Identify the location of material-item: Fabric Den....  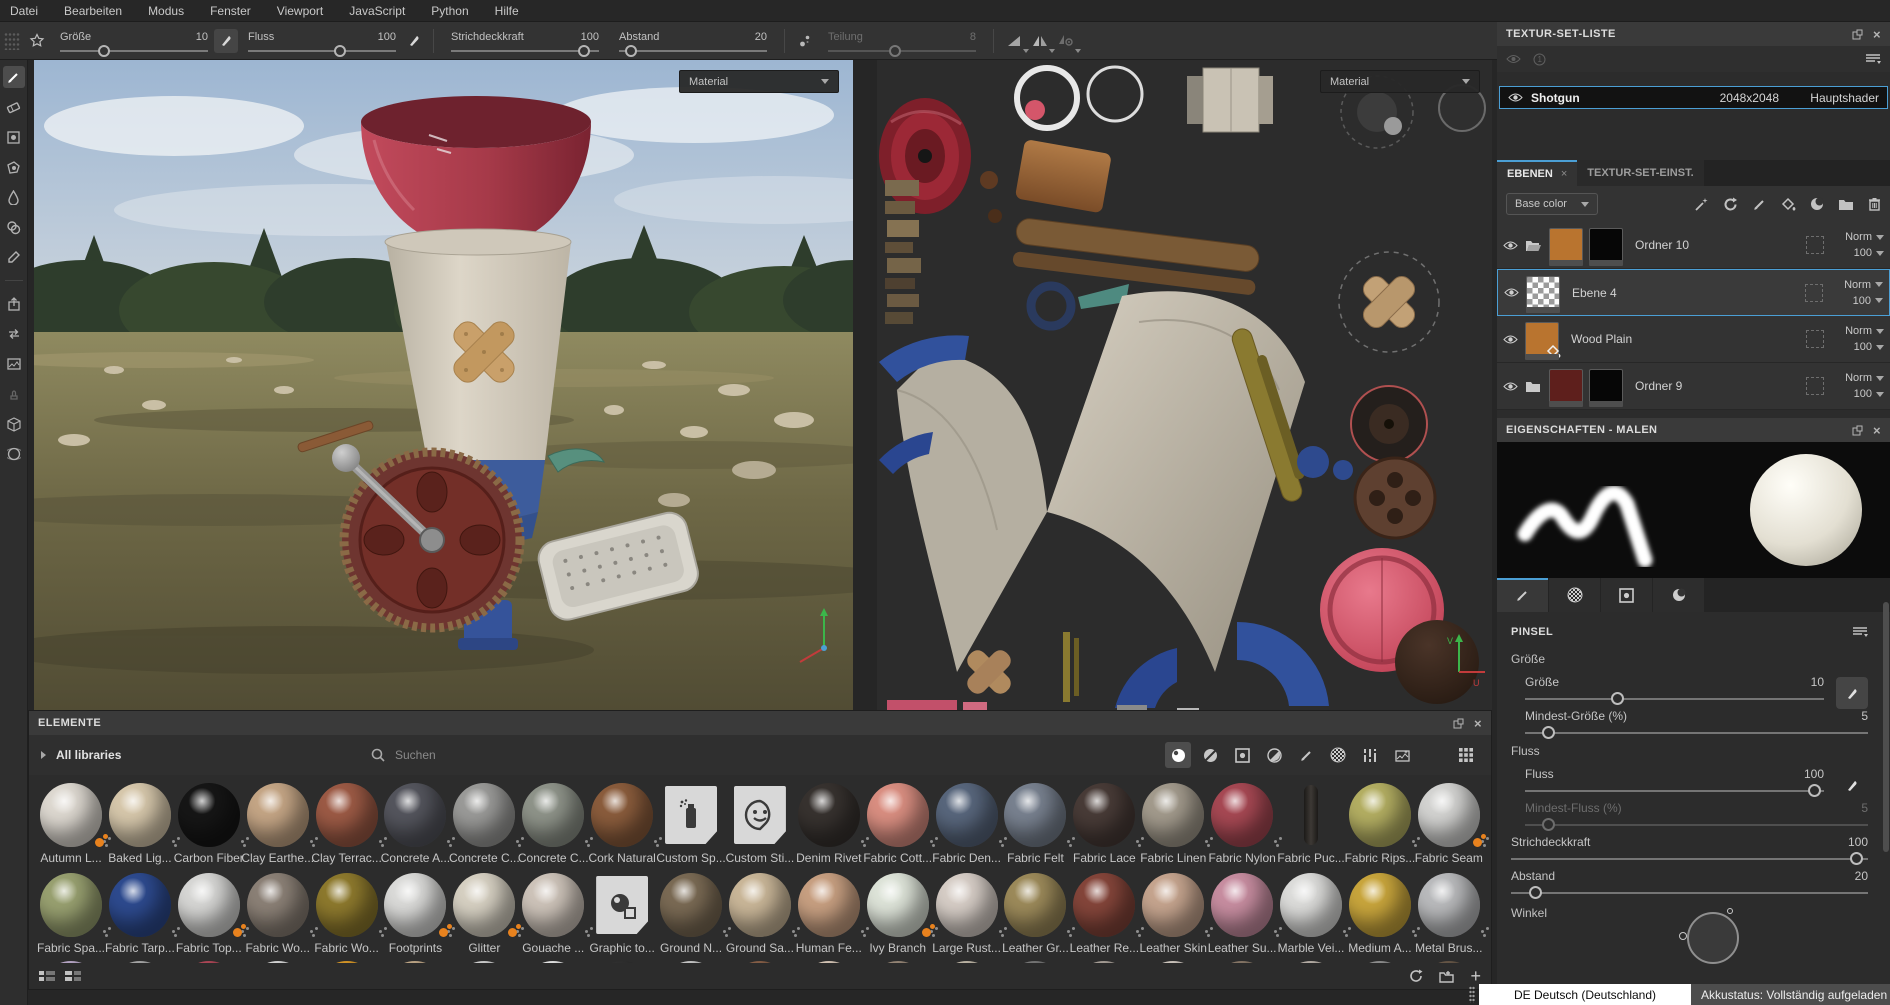
(967, 824).